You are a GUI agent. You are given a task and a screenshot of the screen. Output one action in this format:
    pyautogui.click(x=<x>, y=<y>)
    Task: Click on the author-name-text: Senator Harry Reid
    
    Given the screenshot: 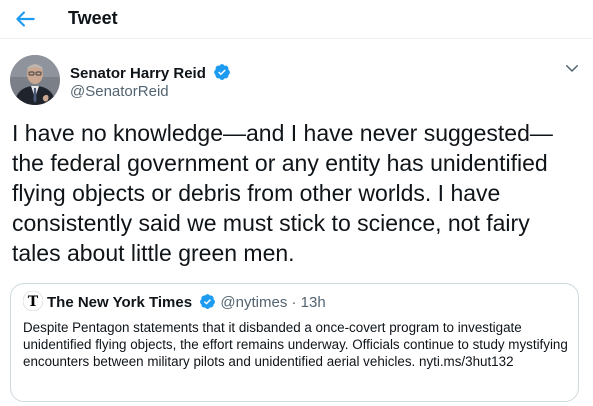 What is the action you would take?
    pyautogui.click(x=138, y=73)
    